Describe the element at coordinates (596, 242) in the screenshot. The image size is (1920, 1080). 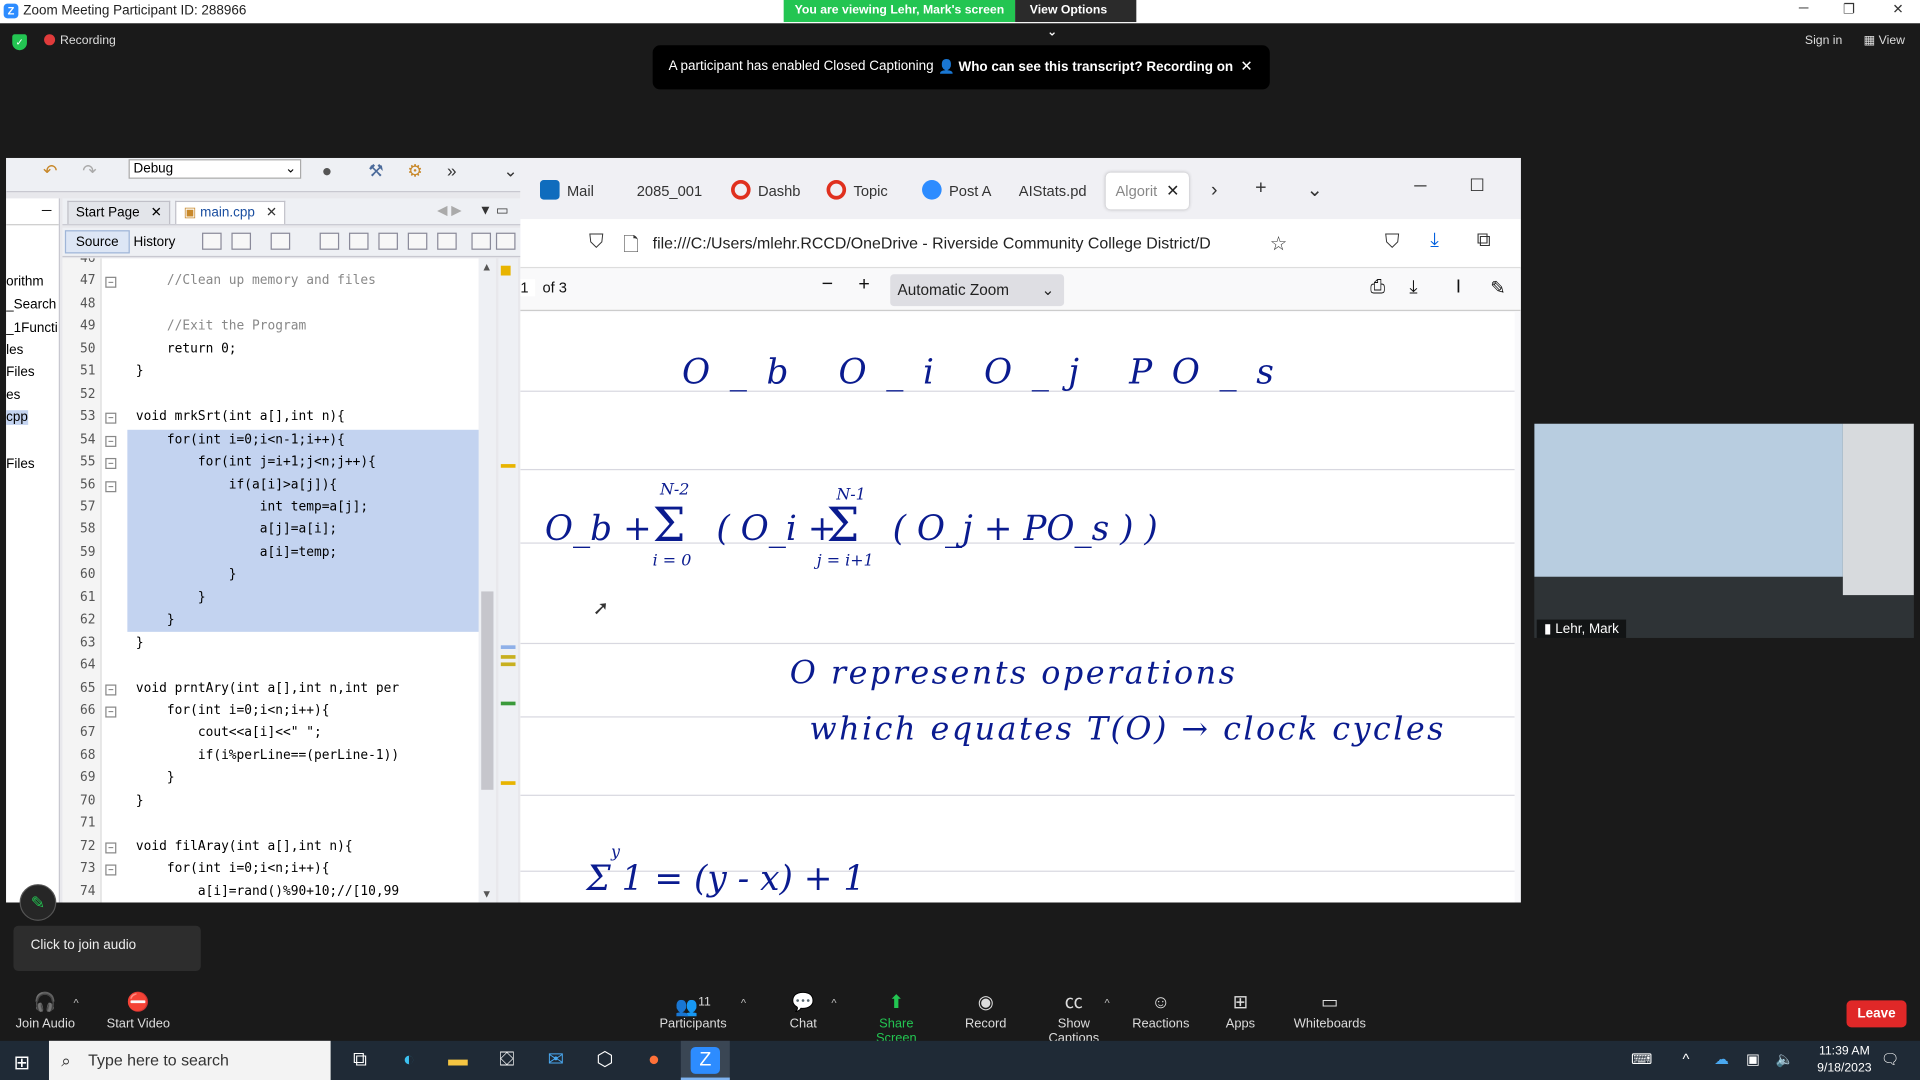
I see `shield-icon: ⛉` at that location.